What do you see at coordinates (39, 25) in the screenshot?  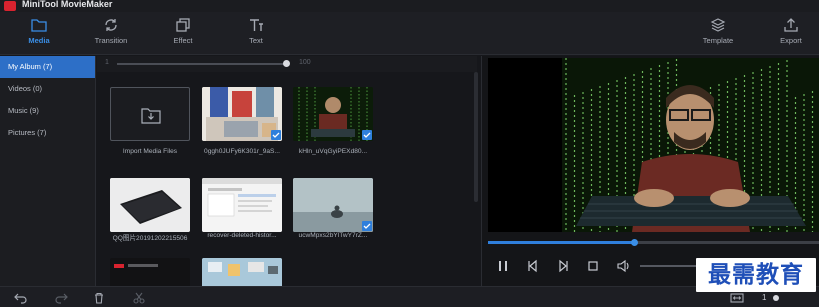 I see `folder-icon` at bounding box center [39, 25].